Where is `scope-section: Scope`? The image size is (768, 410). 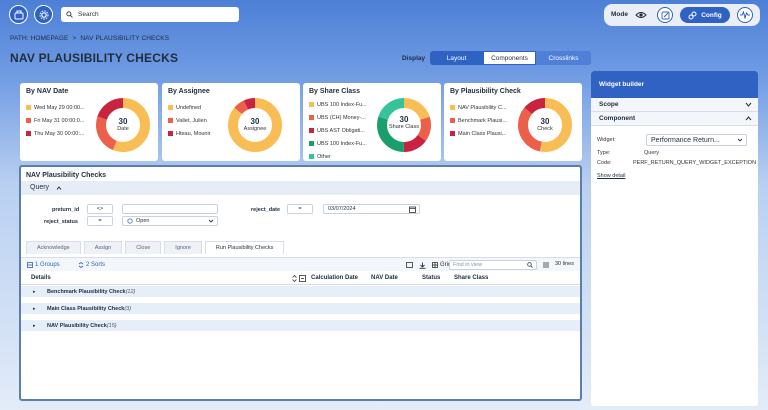 scope-section: Scope is located at coordinates (674, 105).